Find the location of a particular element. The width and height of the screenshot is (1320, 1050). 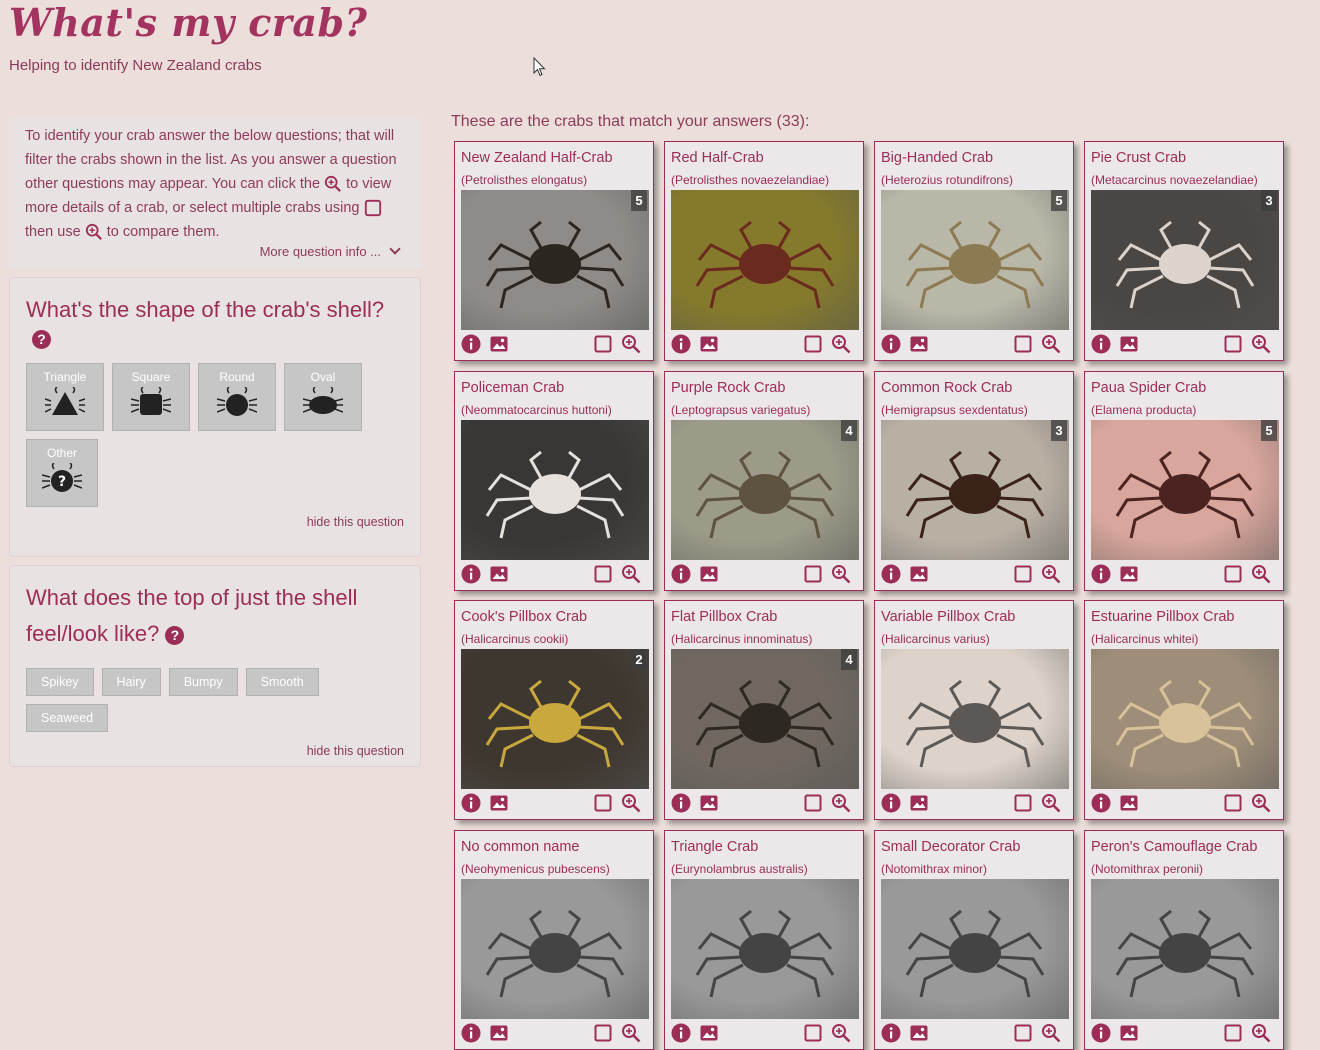

crab-common-name: Red Half-Crab is located at coordinates (717, 158).